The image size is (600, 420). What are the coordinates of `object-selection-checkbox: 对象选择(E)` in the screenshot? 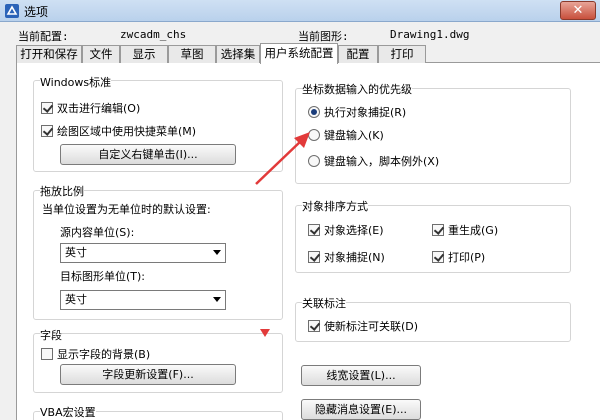 It's located at (346, 230).